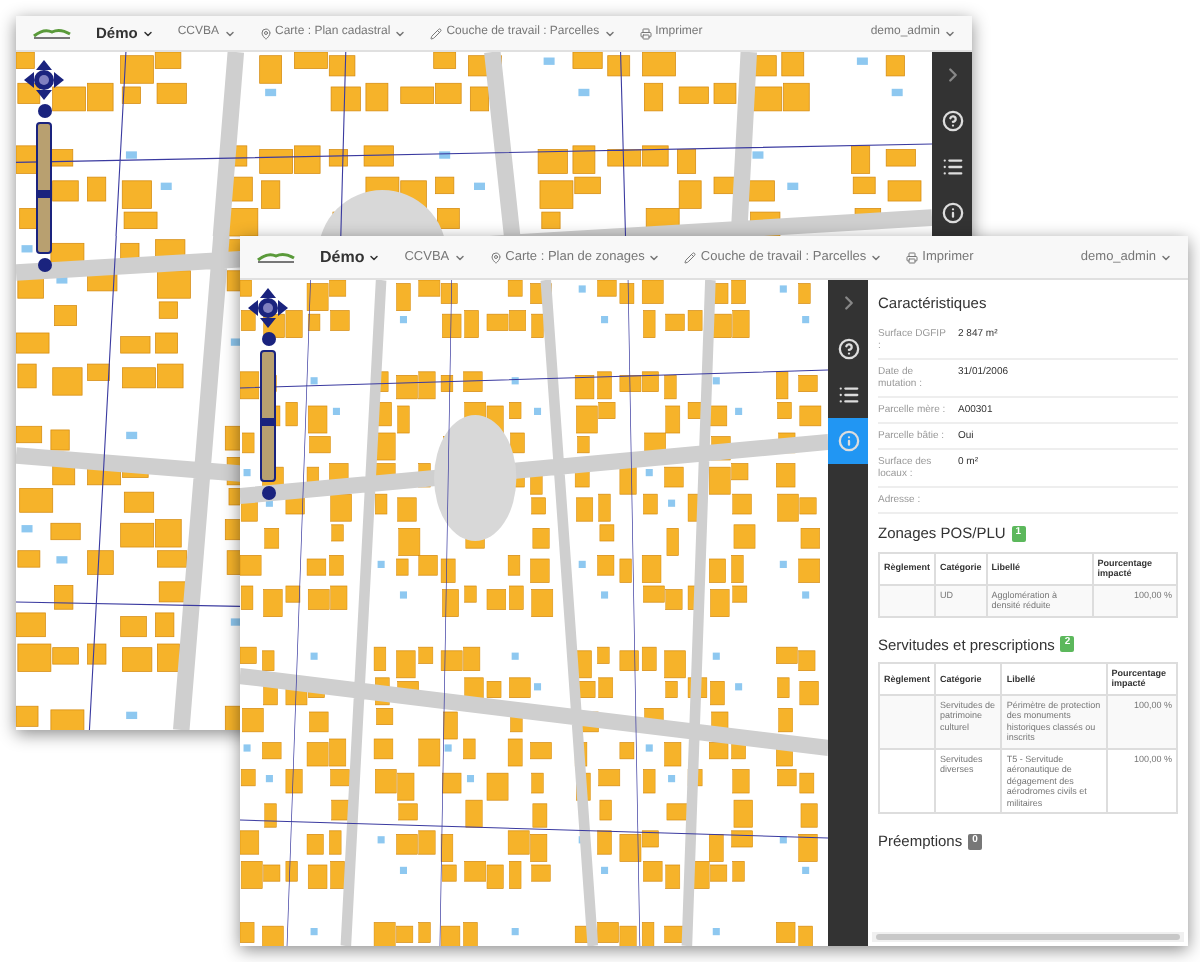  I want to click on zoom-out-icon, so click(44, 265).